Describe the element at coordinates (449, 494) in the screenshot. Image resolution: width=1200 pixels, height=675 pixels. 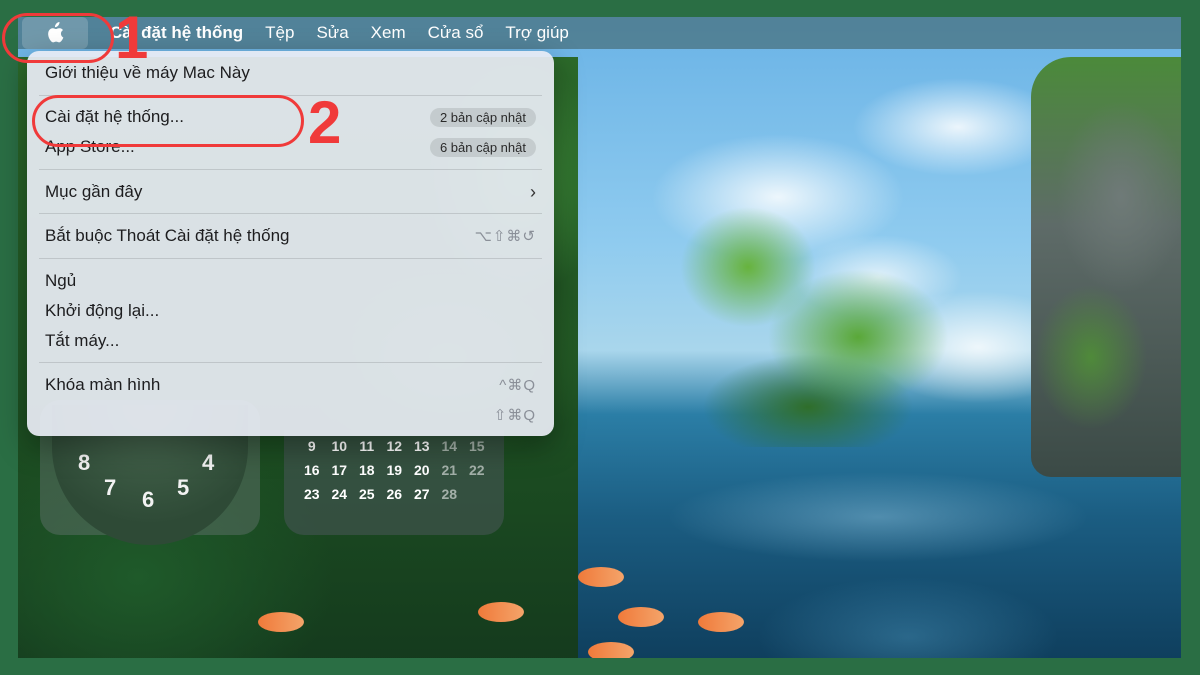
I see `calendar-day: 28` at that location.